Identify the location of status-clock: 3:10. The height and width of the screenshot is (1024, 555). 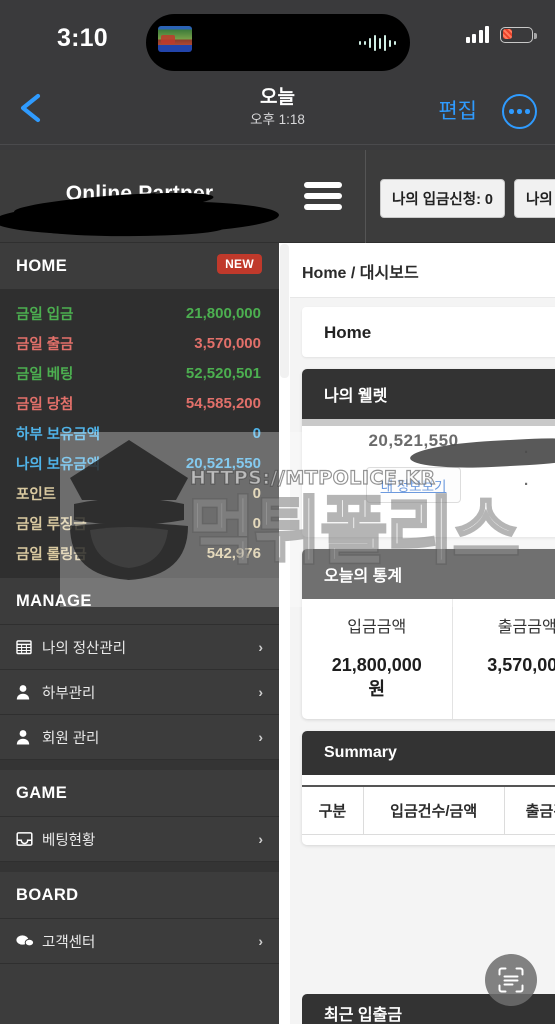
(82, 38).